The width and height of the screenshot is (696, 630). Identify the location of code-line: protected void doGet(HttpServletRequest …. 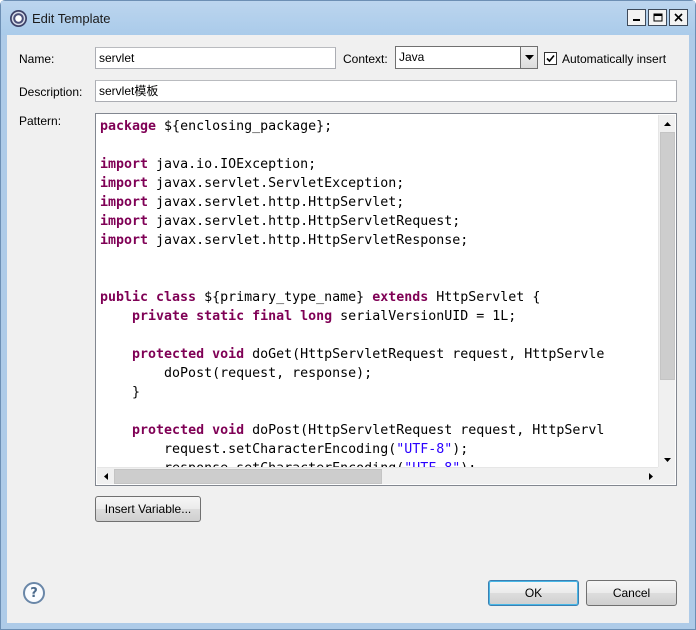
(379, 354).